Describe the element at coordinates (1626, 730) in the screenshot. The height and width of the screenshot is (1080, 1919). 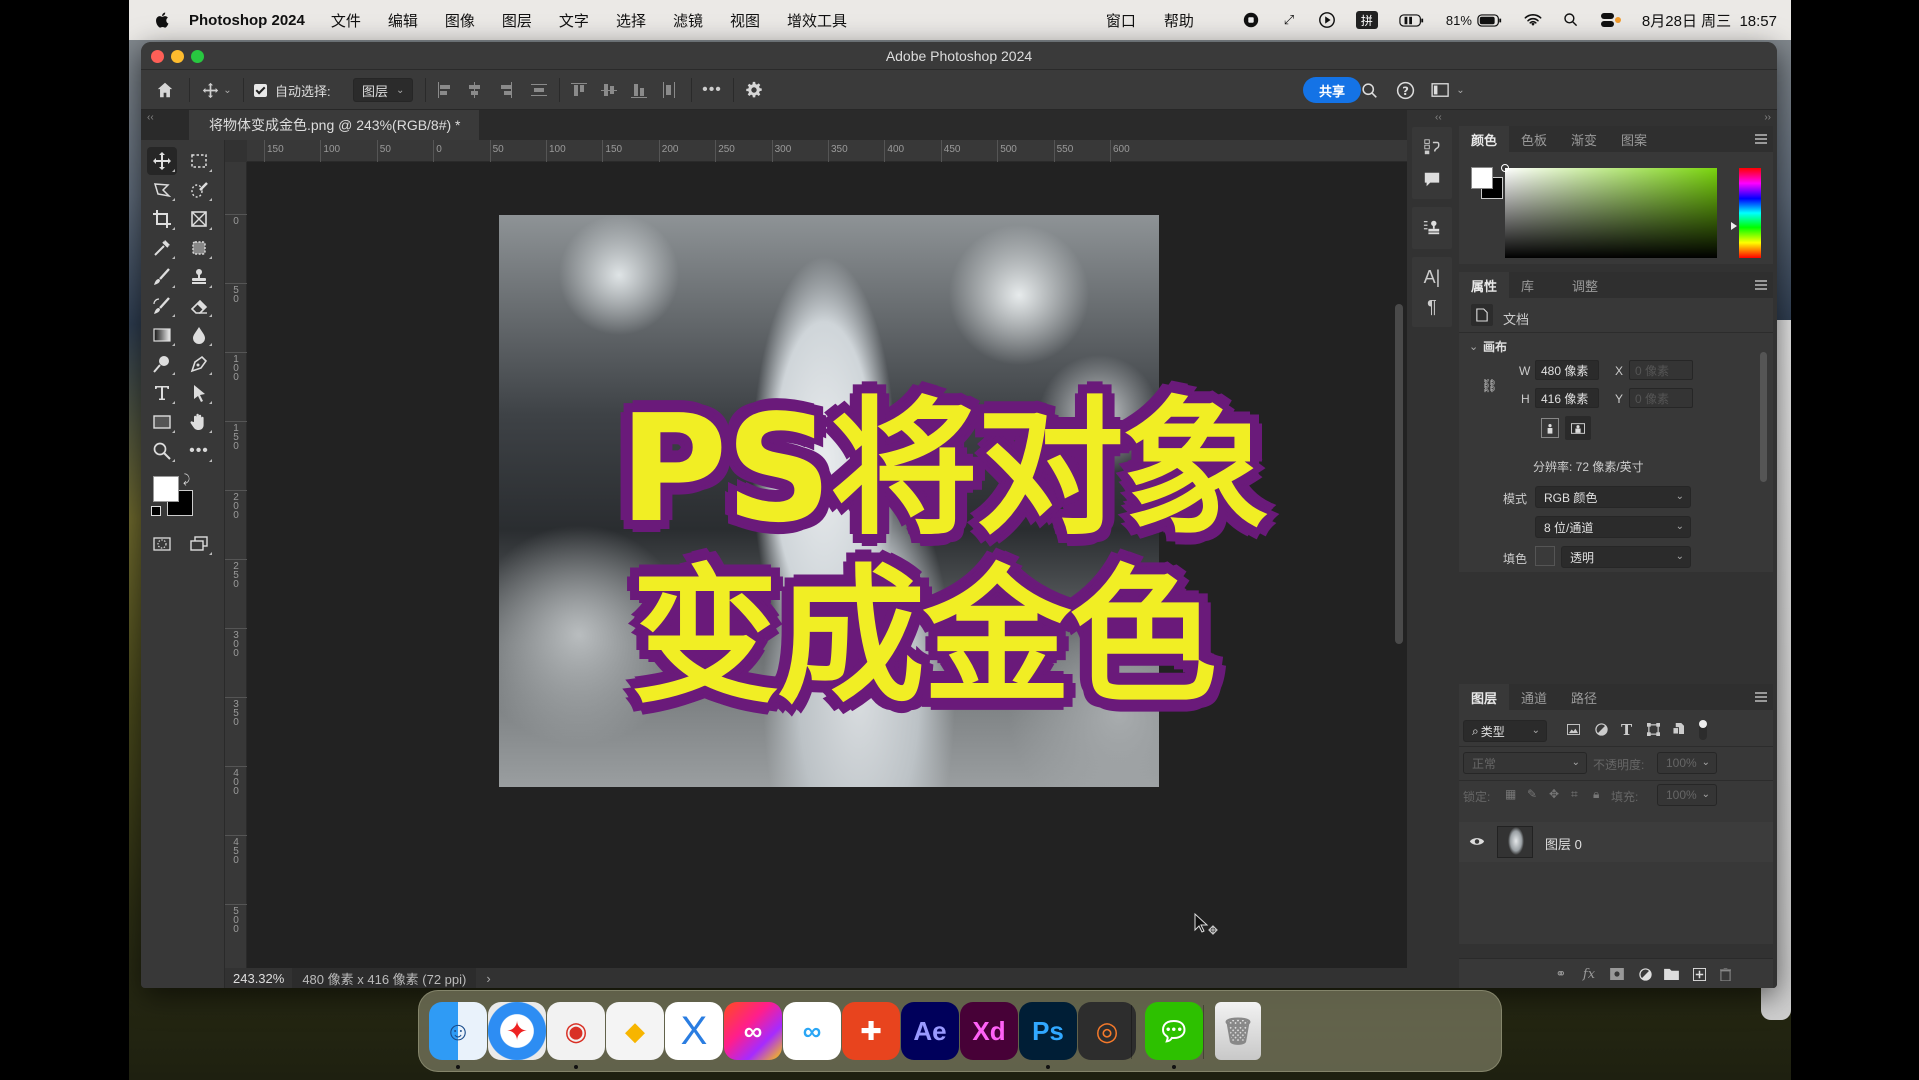
I see `filter-type-layers-icon: T` at that location.